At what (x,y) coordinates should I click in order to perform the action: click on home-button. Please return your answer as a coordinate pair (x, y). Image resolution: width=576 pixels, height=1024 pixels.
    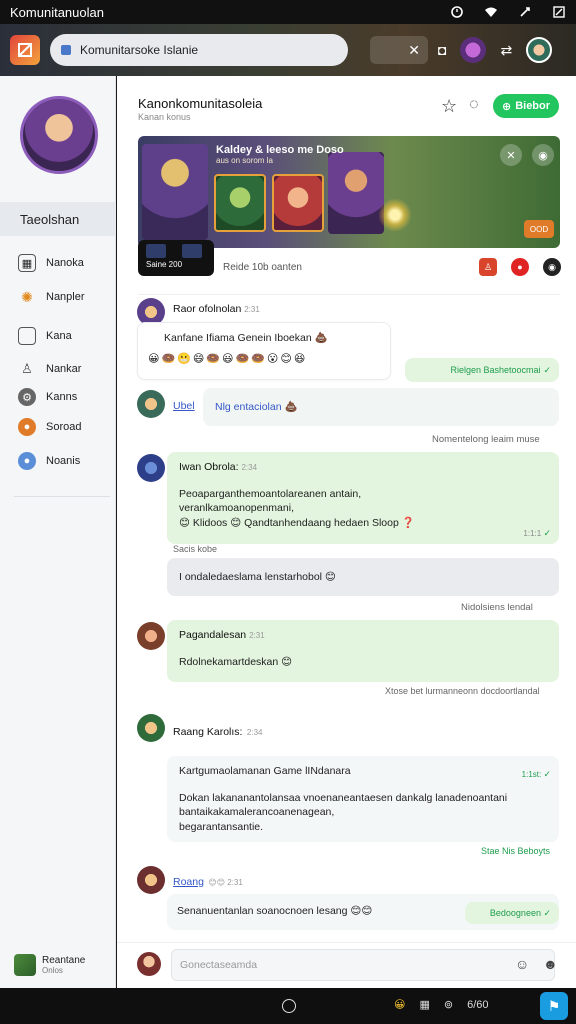
    Looking at the image, I should click on (289, 1006).